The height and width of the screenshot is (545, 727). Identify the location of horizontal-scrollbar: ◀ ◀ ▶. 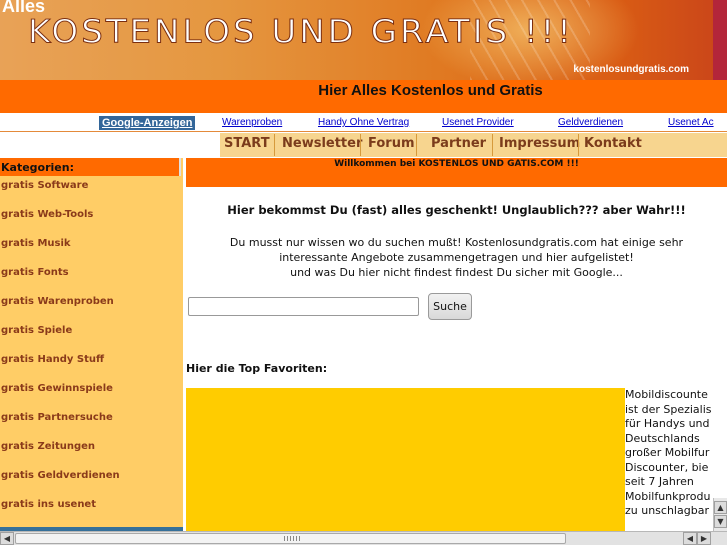
(363, 538).